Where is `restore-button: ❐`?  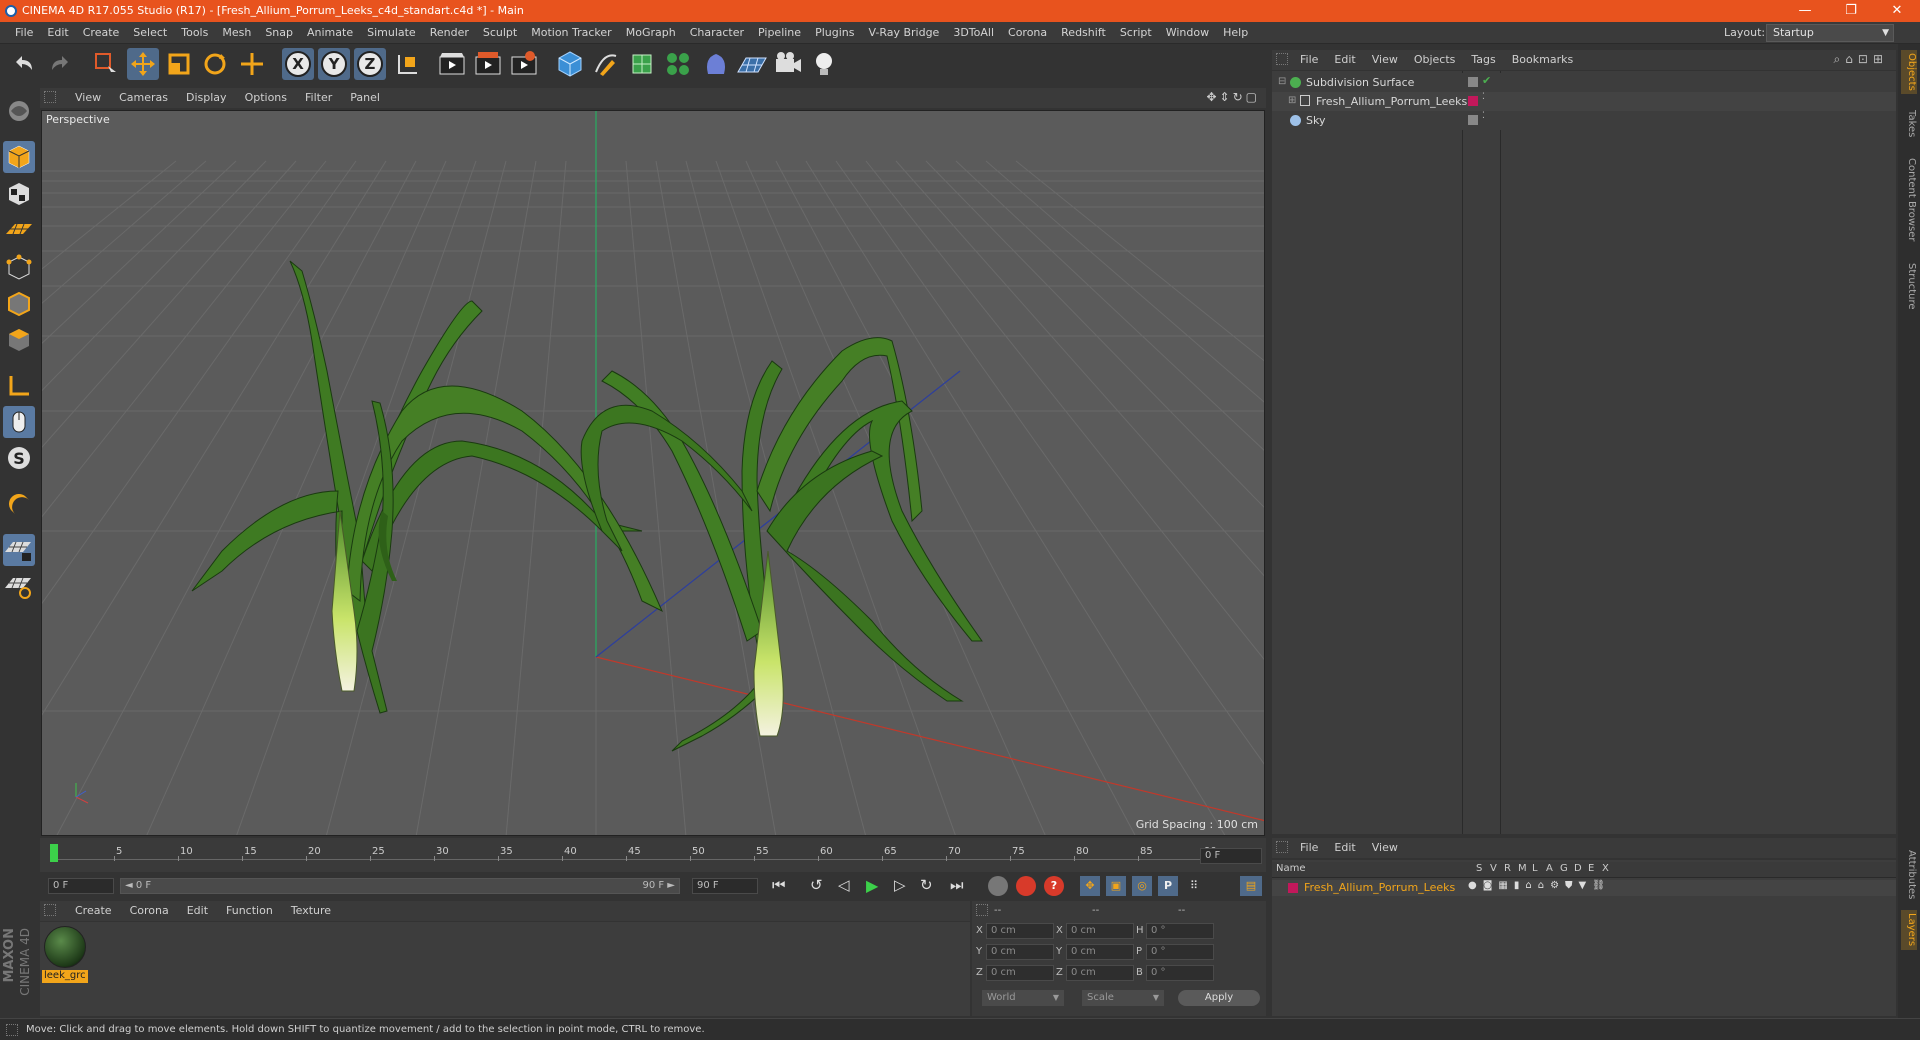 restore-button: ❐ is located at coordinates (1851, 11).